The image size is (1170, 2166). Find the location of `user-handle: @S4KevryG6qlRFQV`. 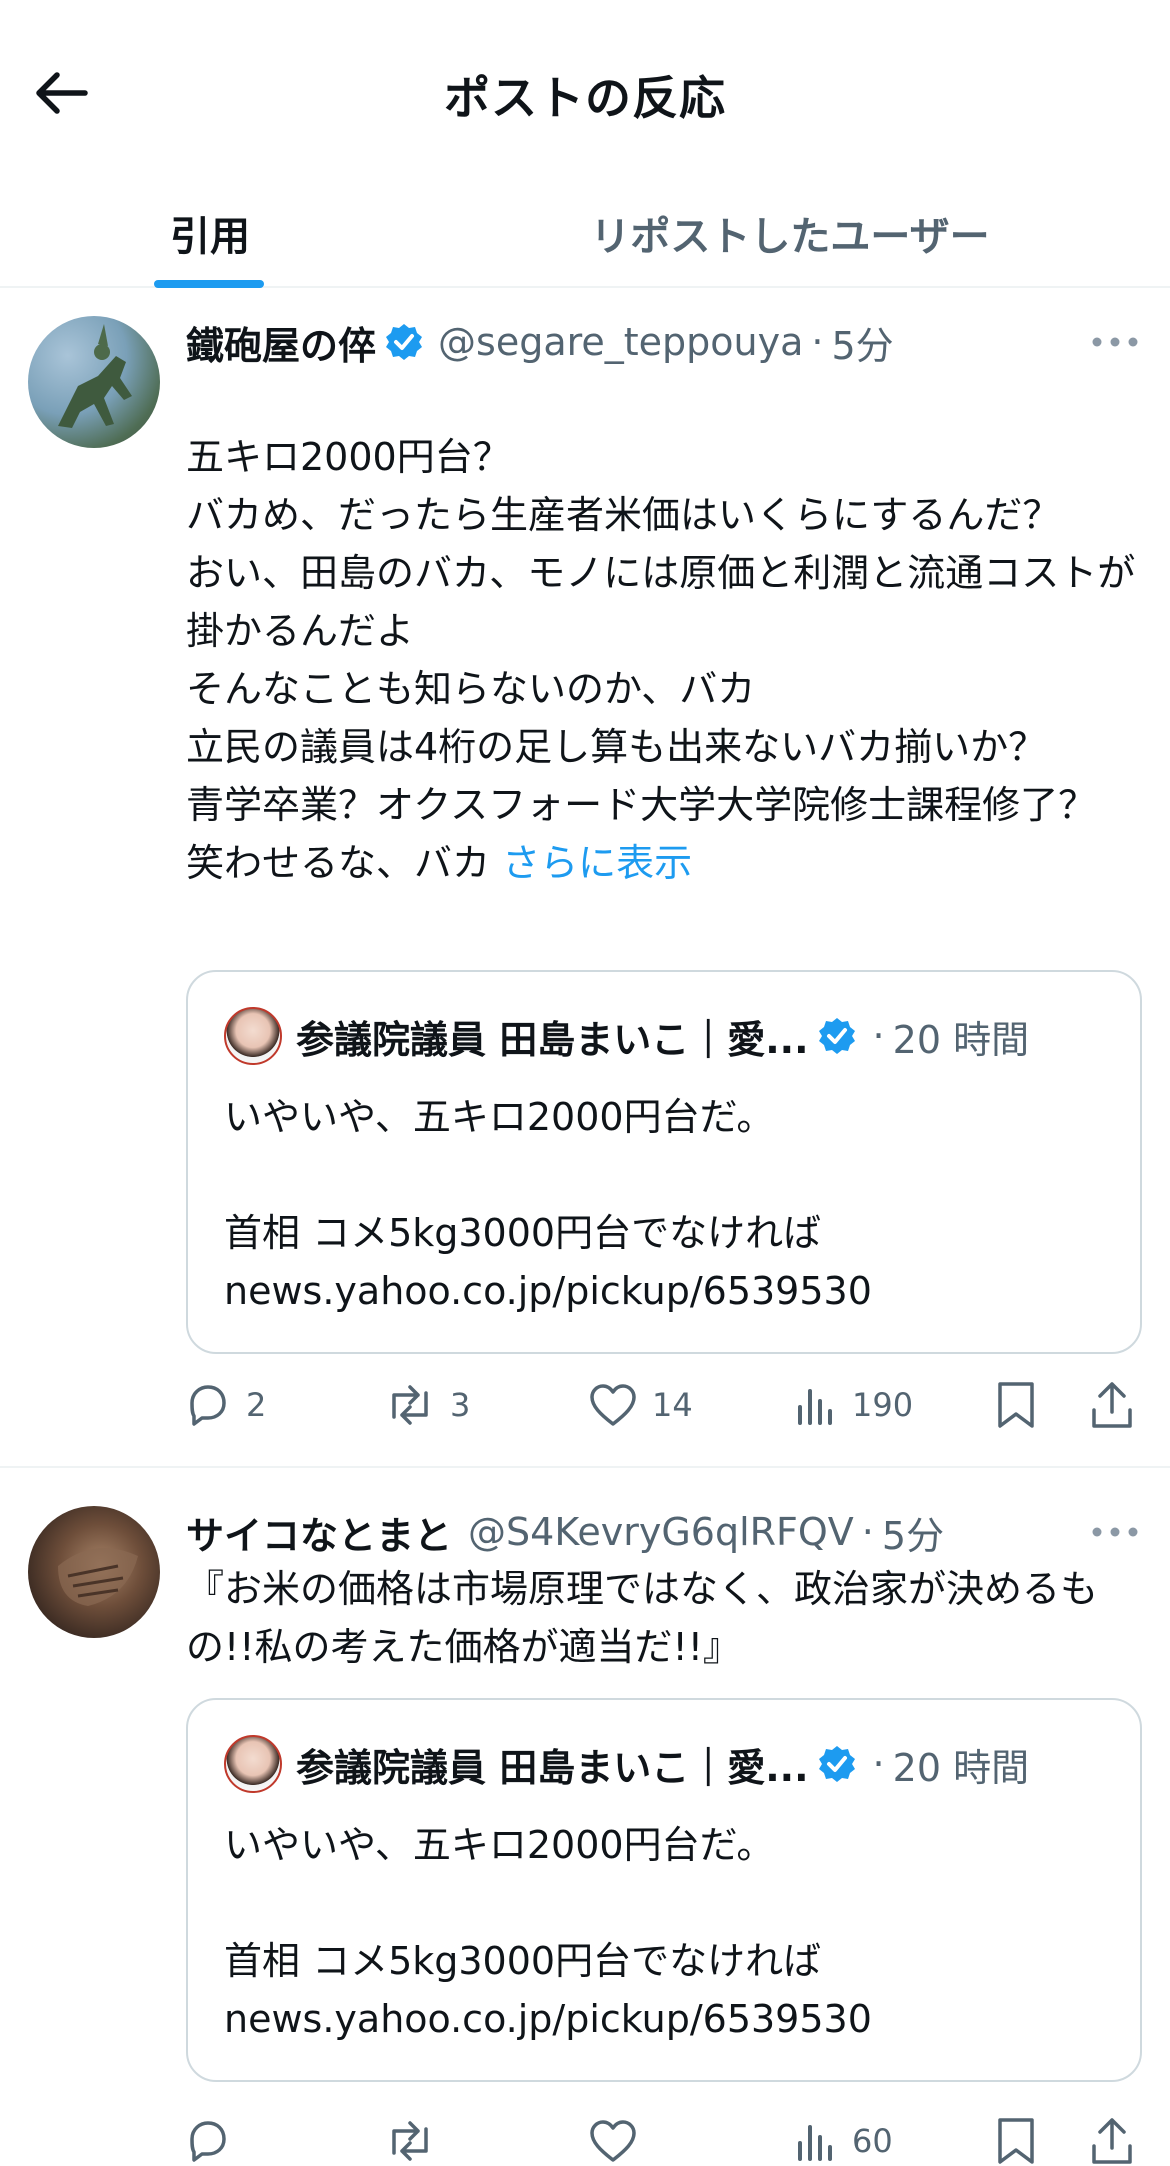

user-handle: @S4KevryG6qlRFQV is located at coordinates (661, 1532).